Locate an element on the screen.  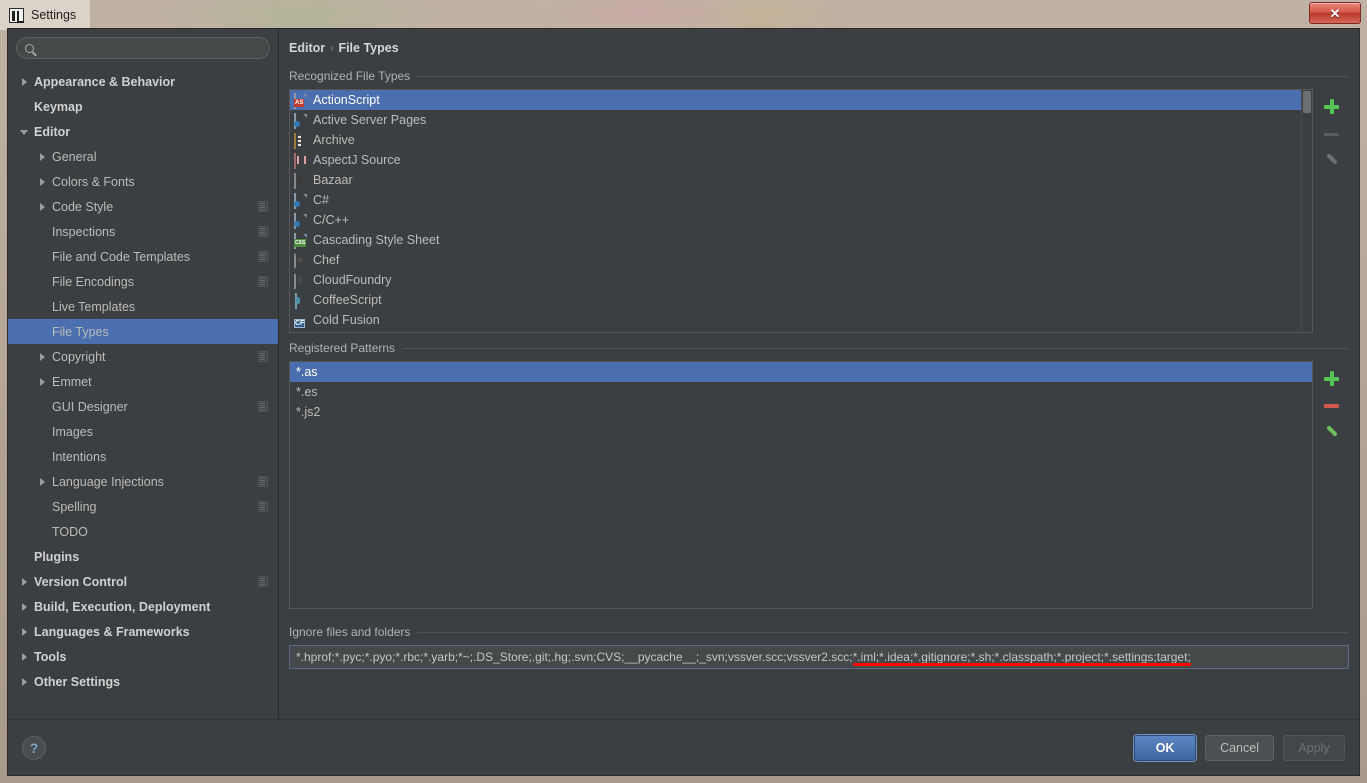
pattern-label: *.es is located at coordinates (307, 392).